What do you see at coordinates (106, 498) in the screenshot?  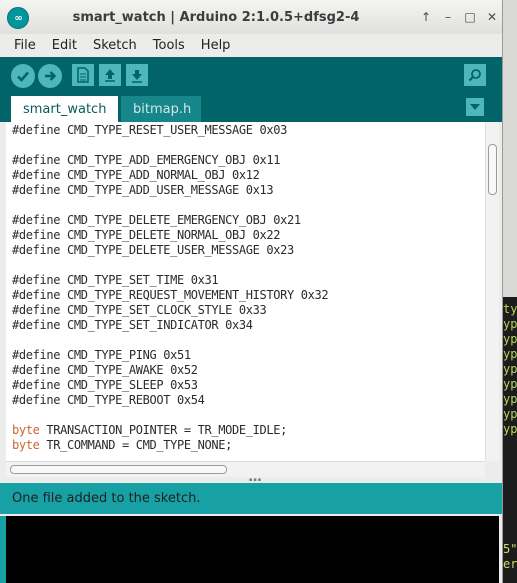 I see `status-message: One file added to the sketch.` at bounding box center [106, 498].